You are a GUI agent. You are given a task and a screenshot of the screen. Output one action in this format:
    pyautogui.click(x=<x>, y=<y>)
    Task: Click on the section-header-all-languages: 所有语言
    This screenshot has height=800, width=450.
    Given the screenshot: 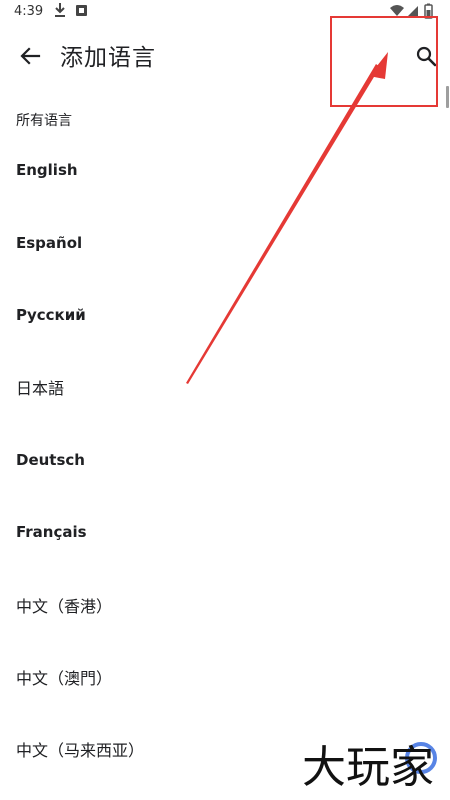 What is the action you would take?
    pyautogui.click(x=44, y=121)
    